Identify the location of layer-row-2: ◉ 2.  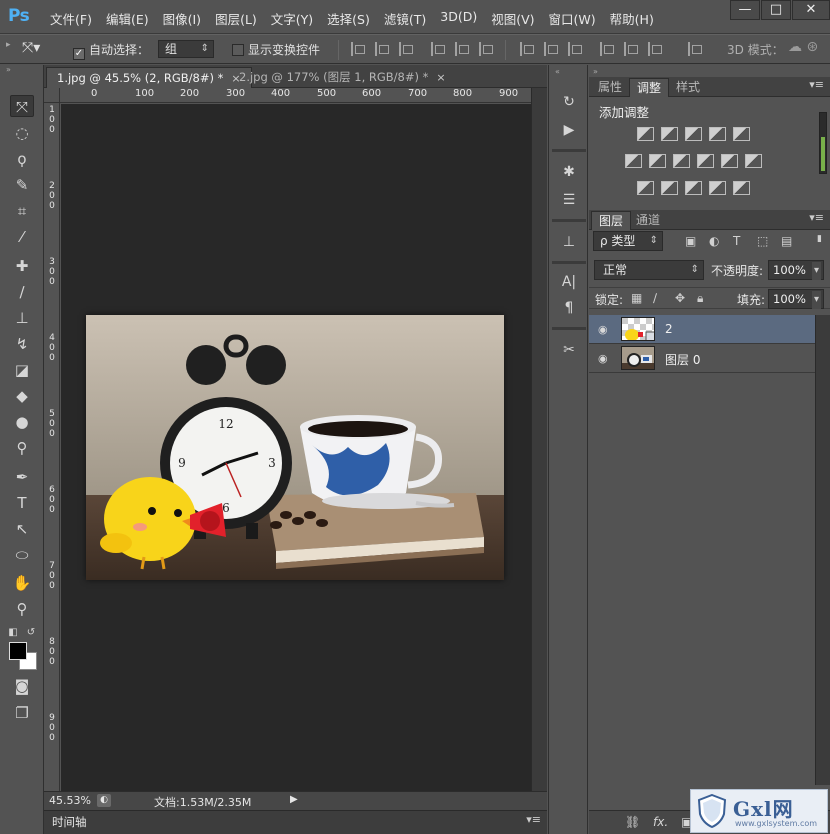
(702, 329).